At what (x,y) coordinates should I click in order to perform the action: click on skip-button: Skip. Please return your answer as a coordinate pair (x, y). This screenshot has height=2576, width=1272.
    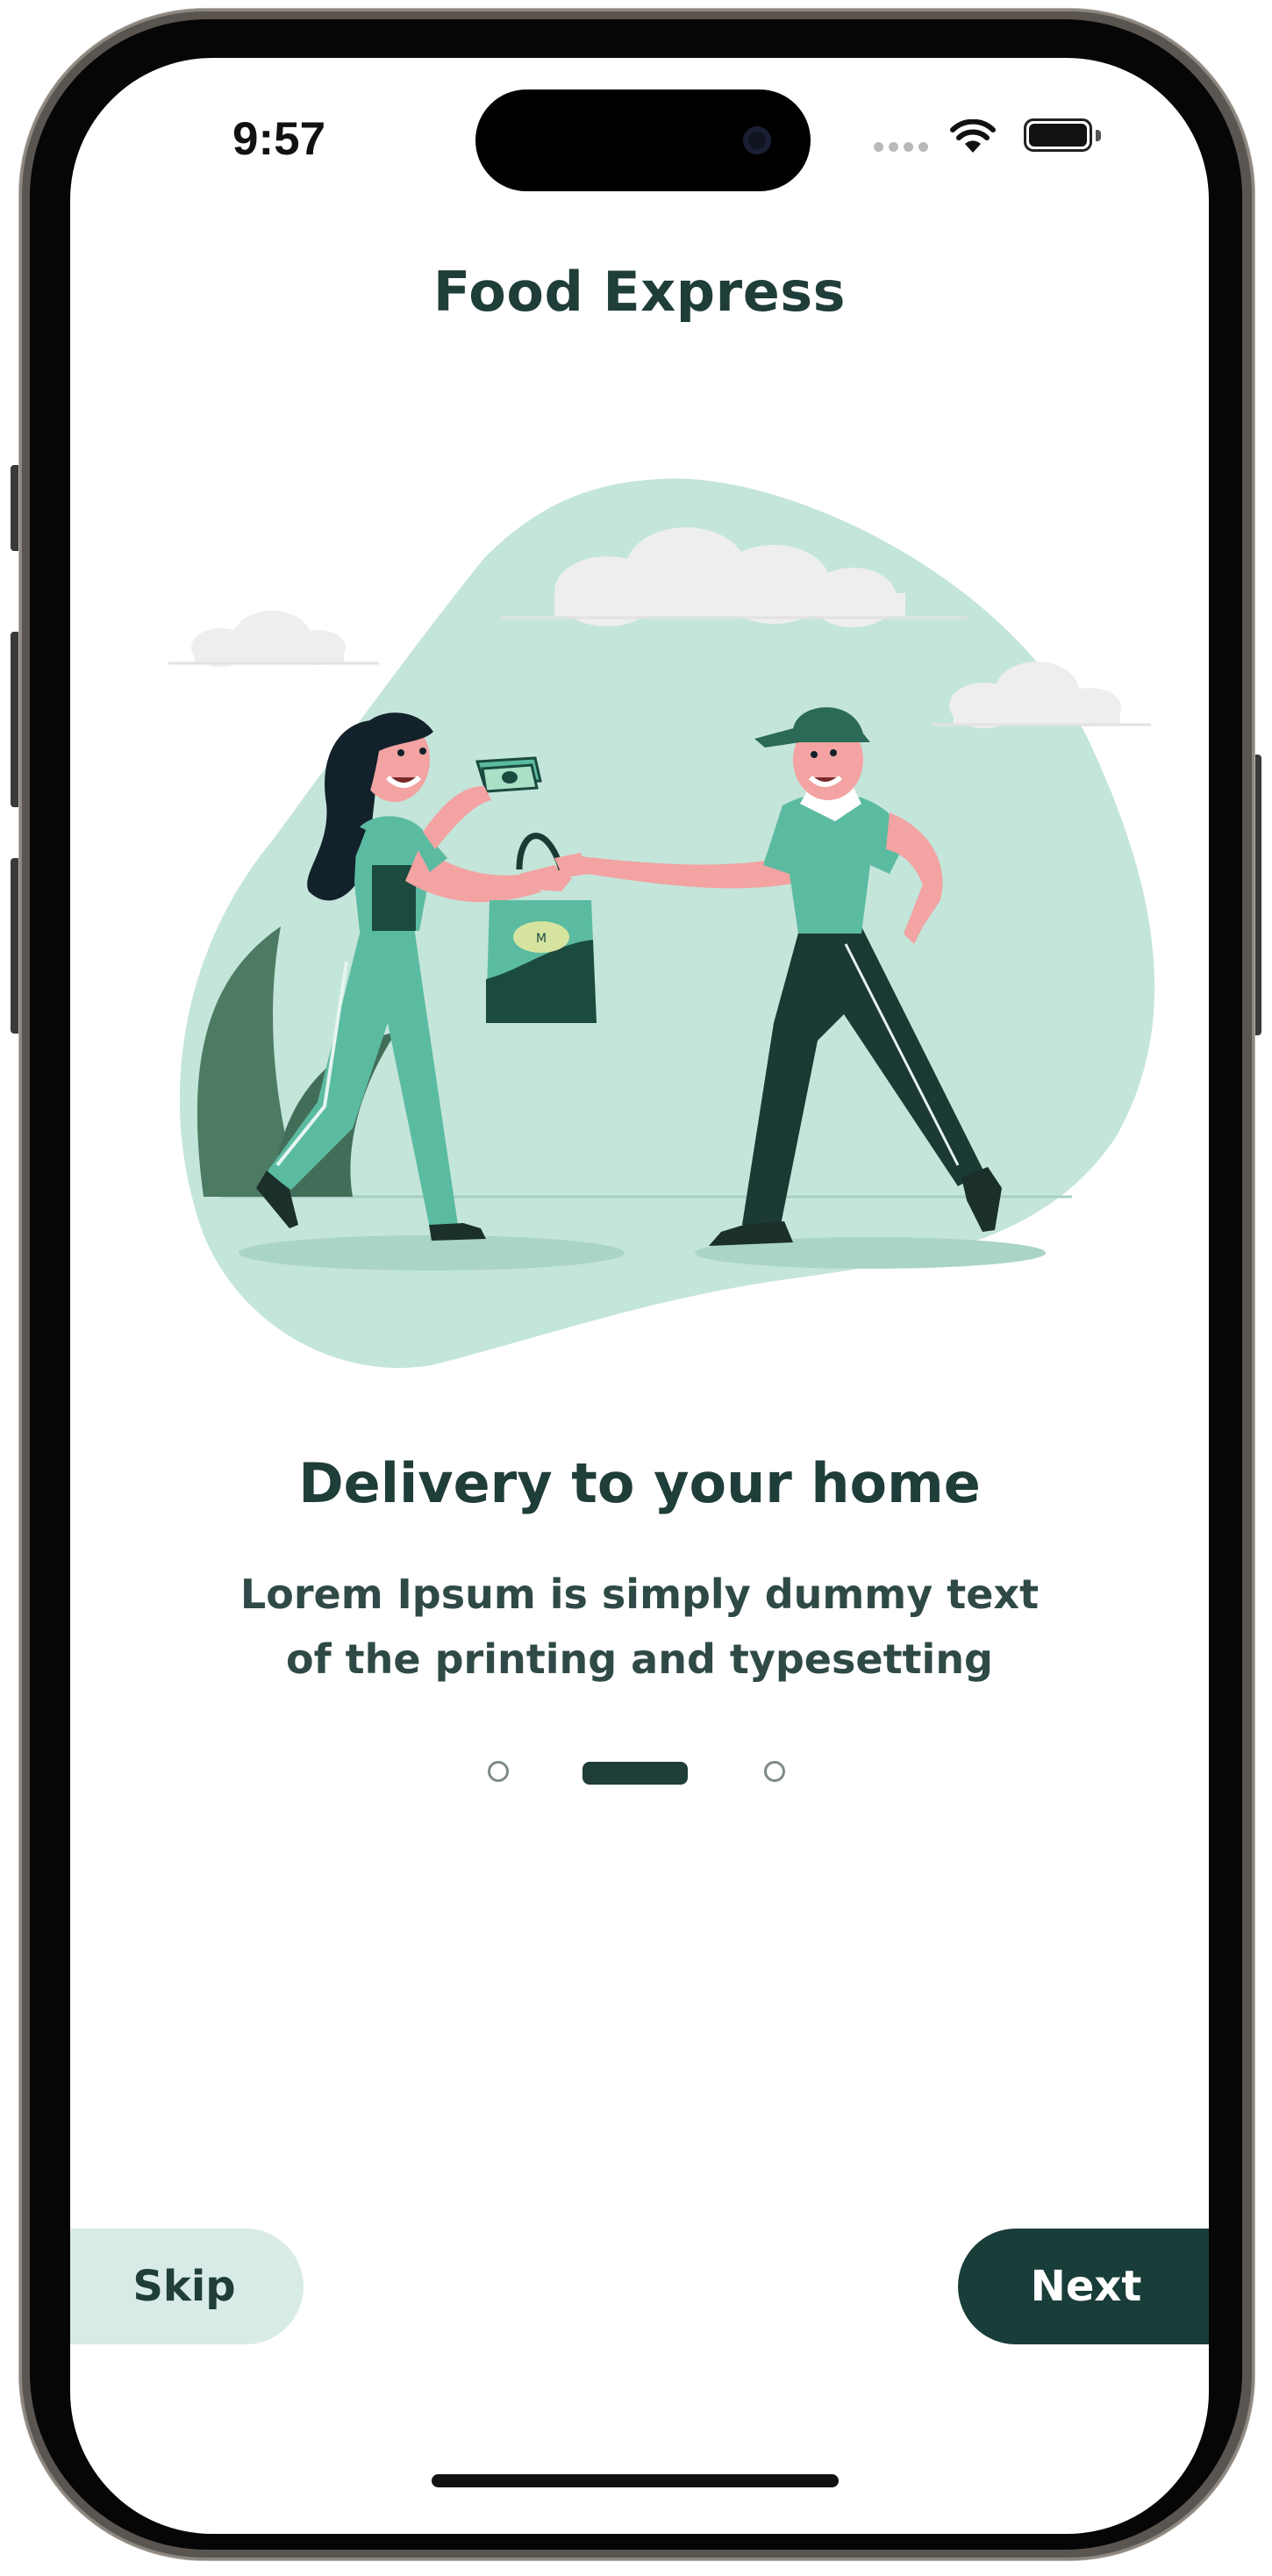
    Looking at the image, I should click on (187, 2286).